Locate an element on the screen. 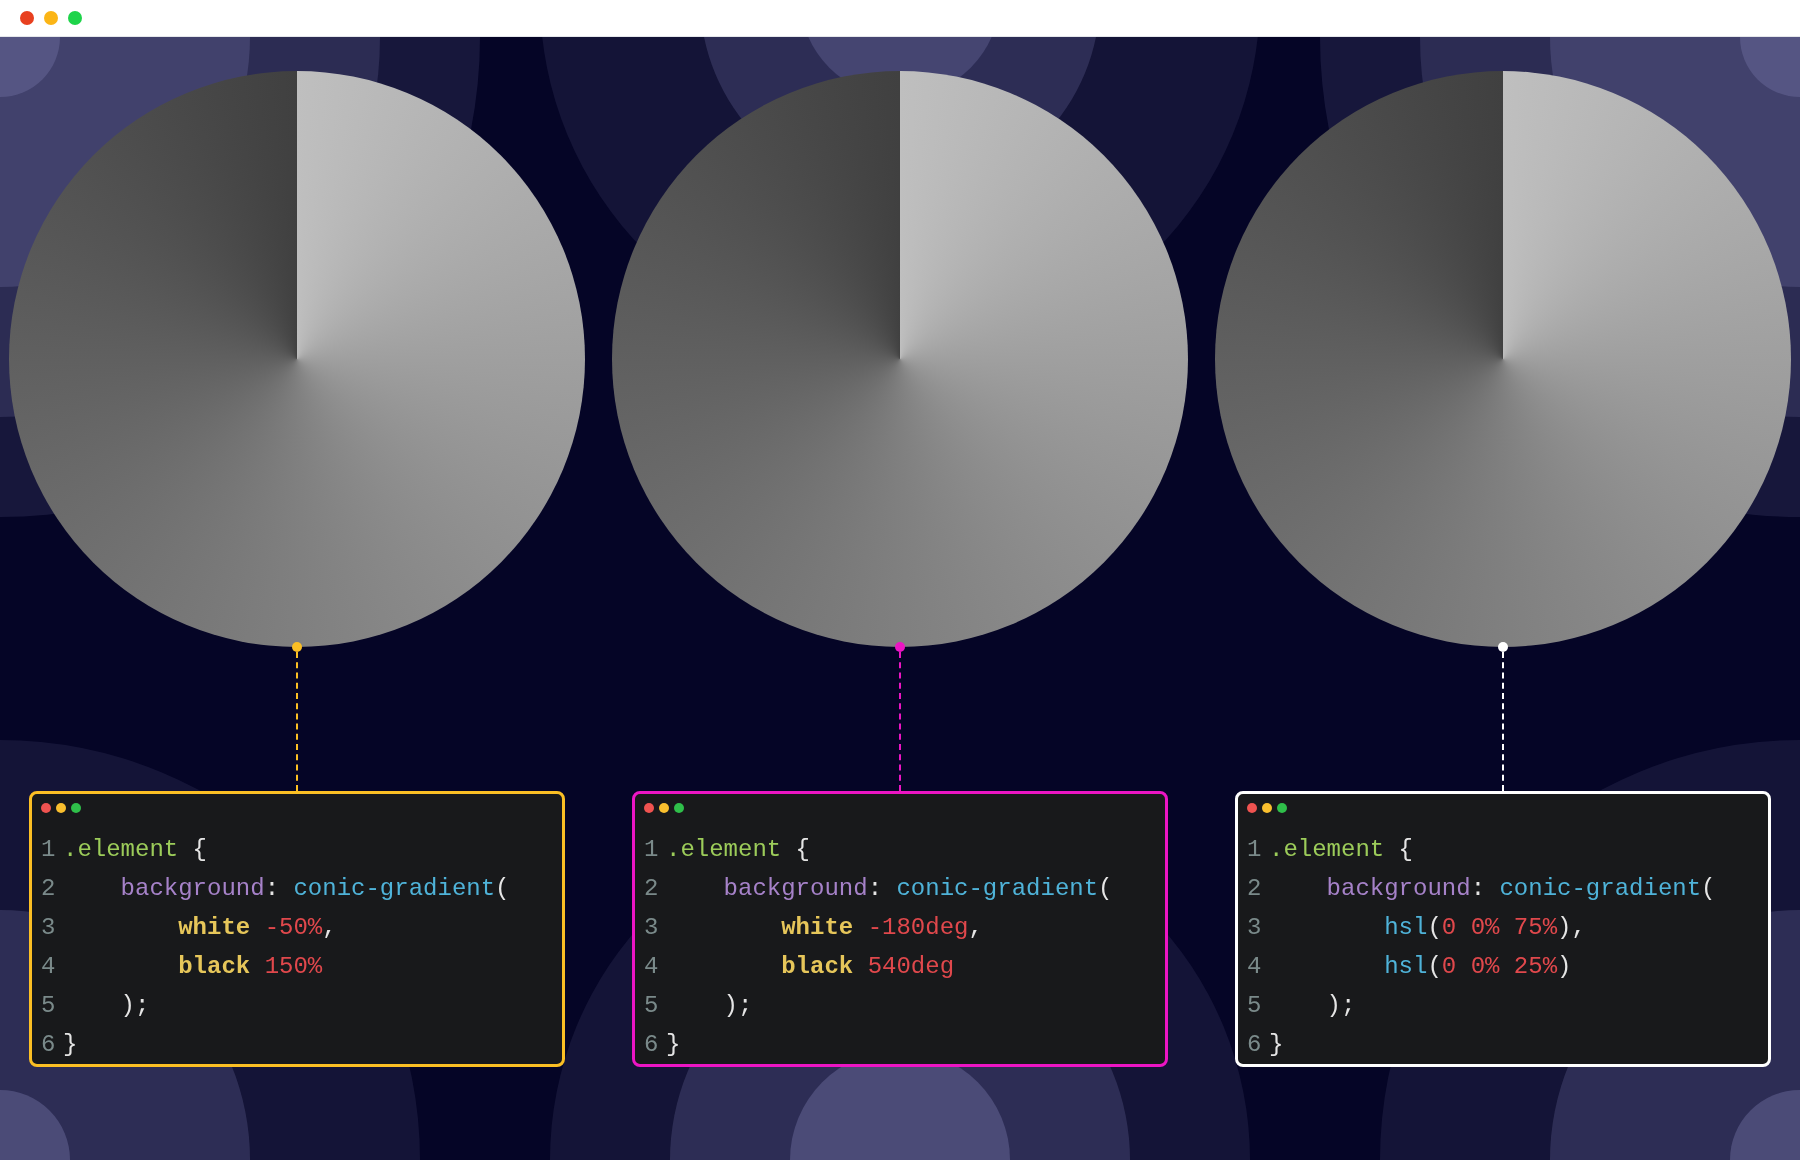 The height and width of the screenshot is (1160, 1800). code-line: black 150% is located at coordinates (250, 967).